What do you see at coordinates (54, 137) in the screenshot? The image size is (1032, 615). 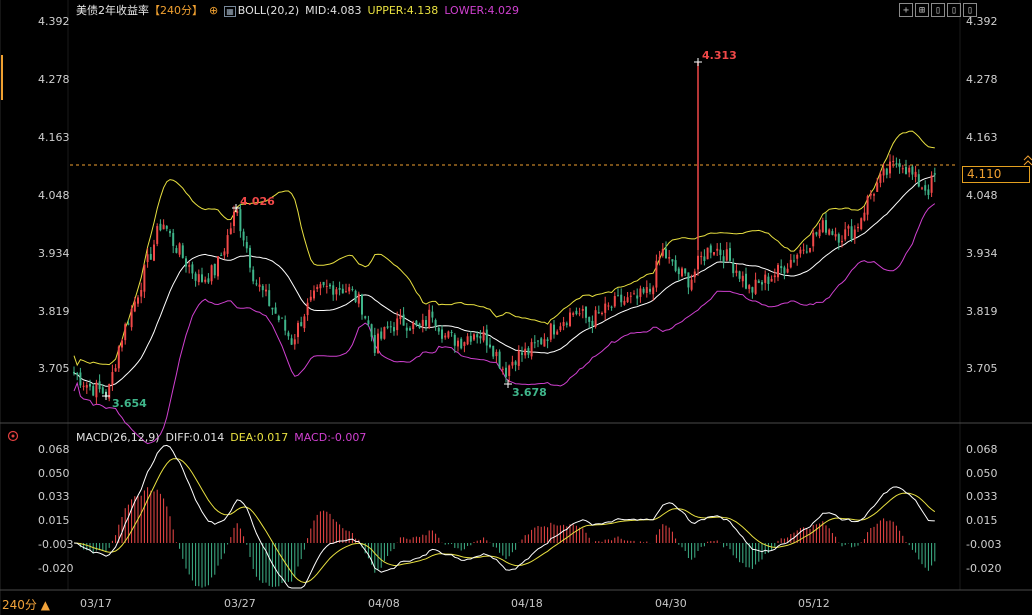 I see `price-tick-left: 4.163` at bounding box center [54, 137].